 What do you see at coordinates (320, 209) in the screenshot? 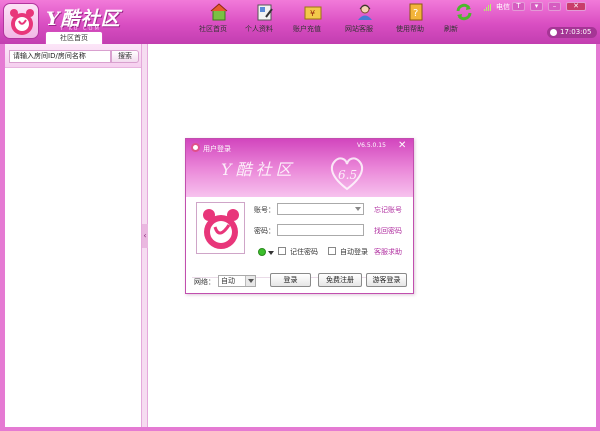
I see `account-input` at bounding box center [320, 209].